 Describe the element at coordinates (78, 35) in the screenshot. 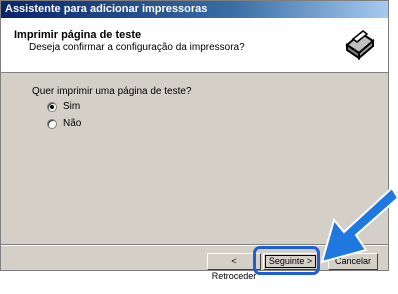

I see `page-title: Imprimir página de teste` at that location.